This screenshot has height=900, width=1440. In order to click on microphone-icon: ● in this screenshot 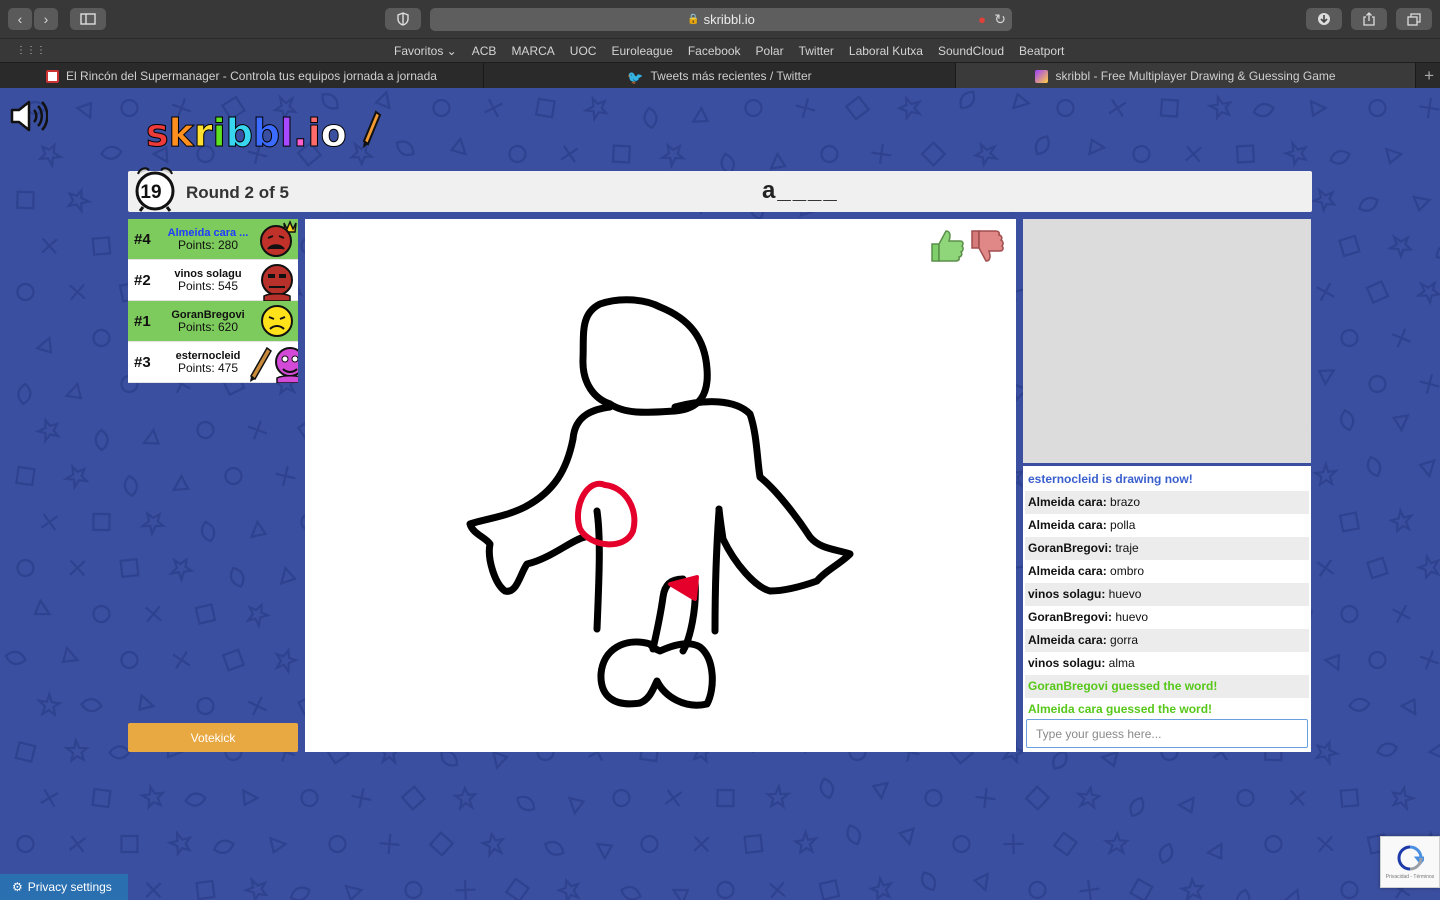, I will do `click(982, 19)`.